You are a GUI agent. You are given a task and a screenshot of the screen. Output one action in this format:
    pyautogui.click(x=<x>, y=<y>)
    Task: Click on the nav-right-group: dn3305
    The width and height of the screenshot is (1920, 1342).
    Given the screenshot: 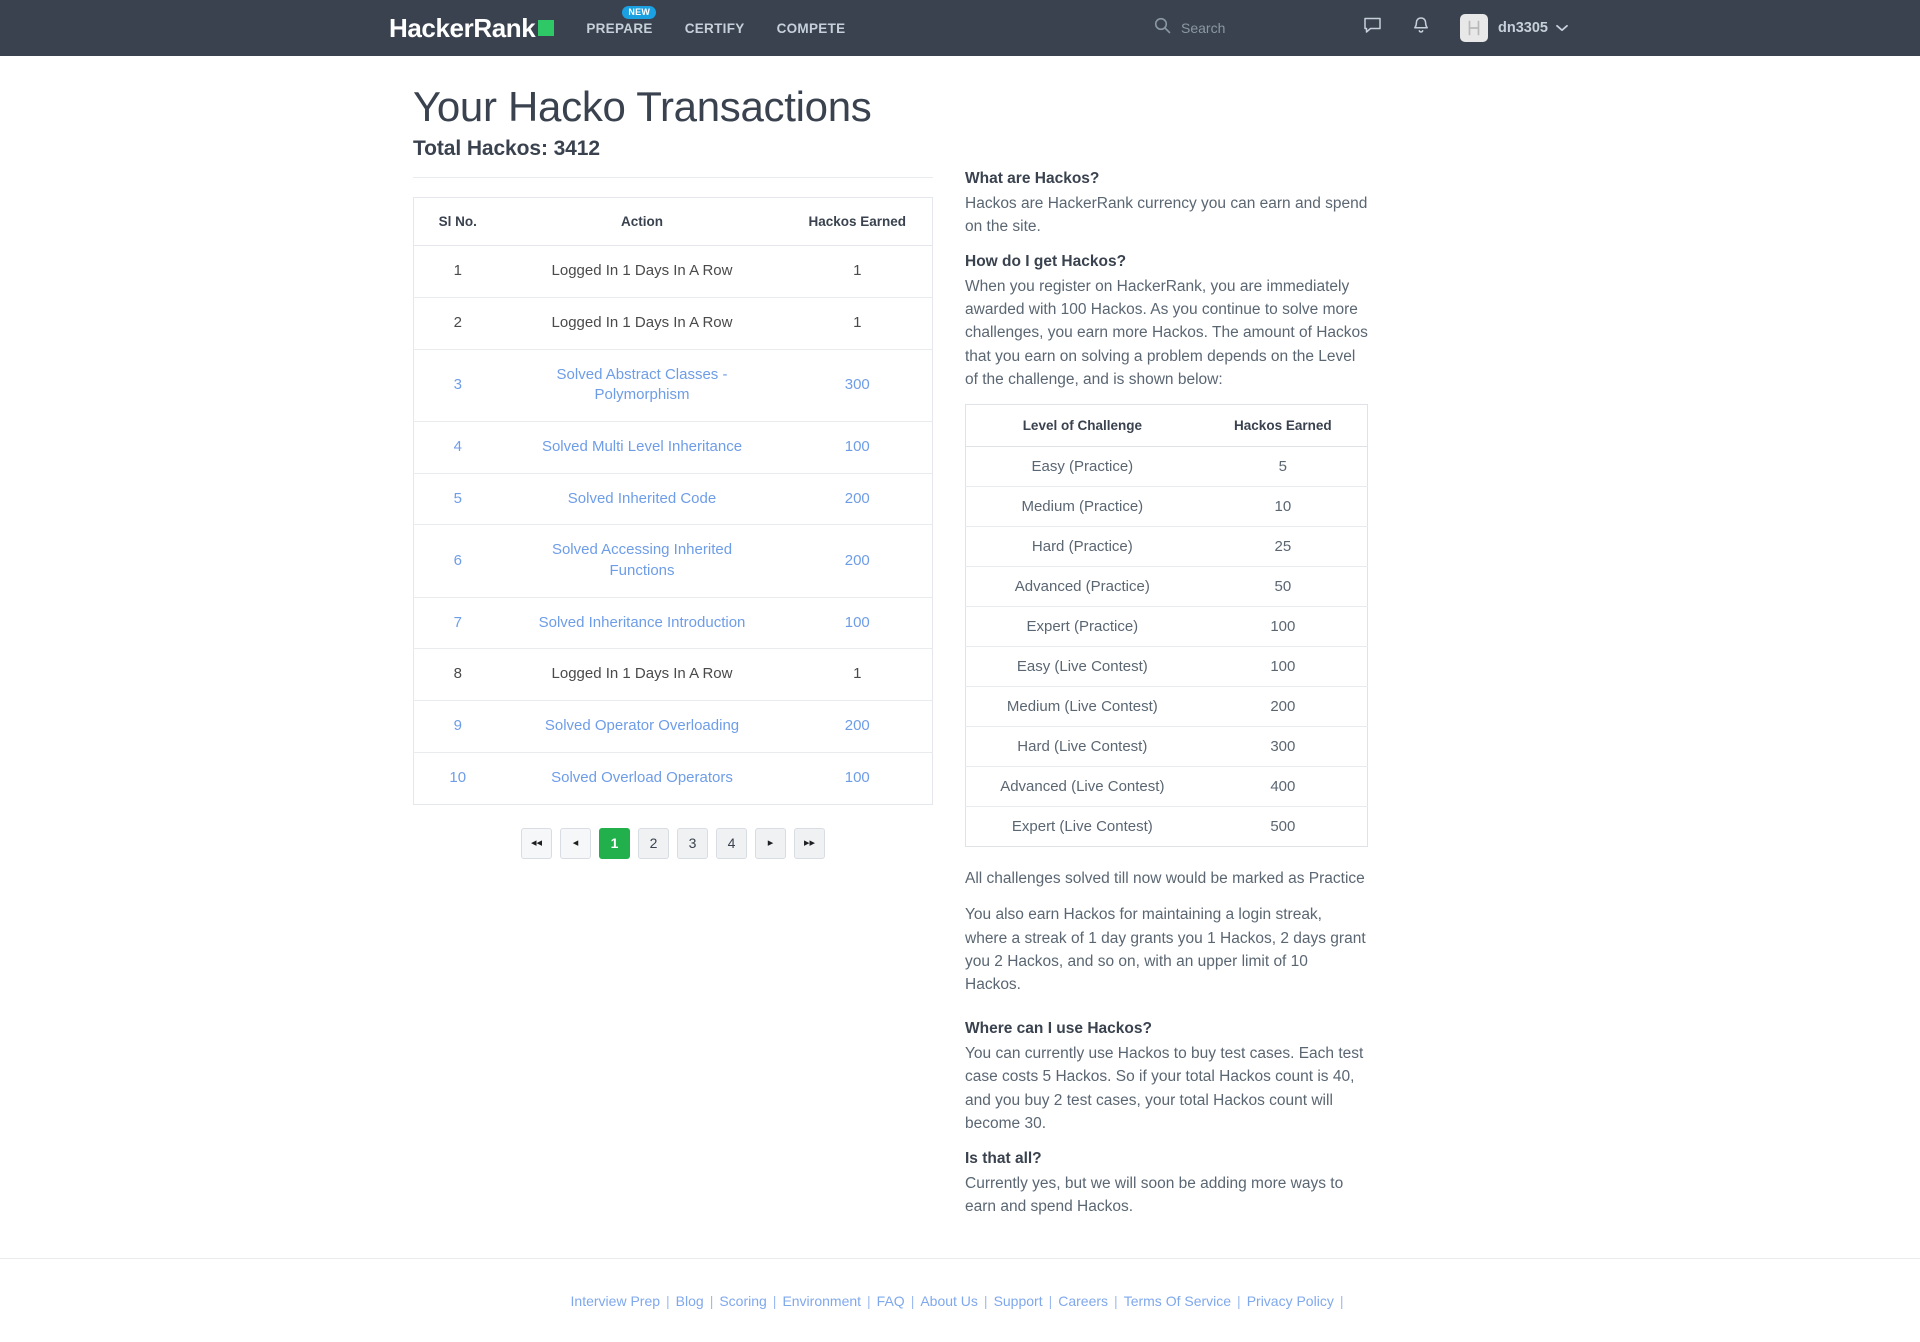 What is the action you would take?
    pyautogui.click(x=1361, y=28)
    